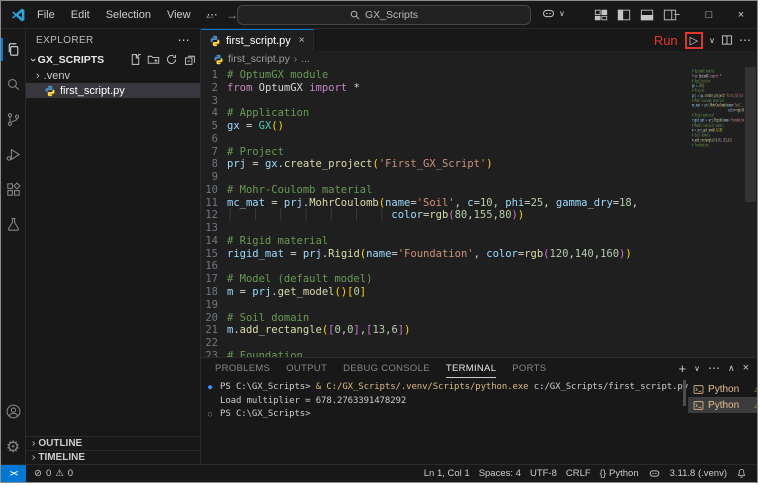  Describe the element at coordinates (13, 473) in the screenshot. I see `remote-indicator: ><` at that location.